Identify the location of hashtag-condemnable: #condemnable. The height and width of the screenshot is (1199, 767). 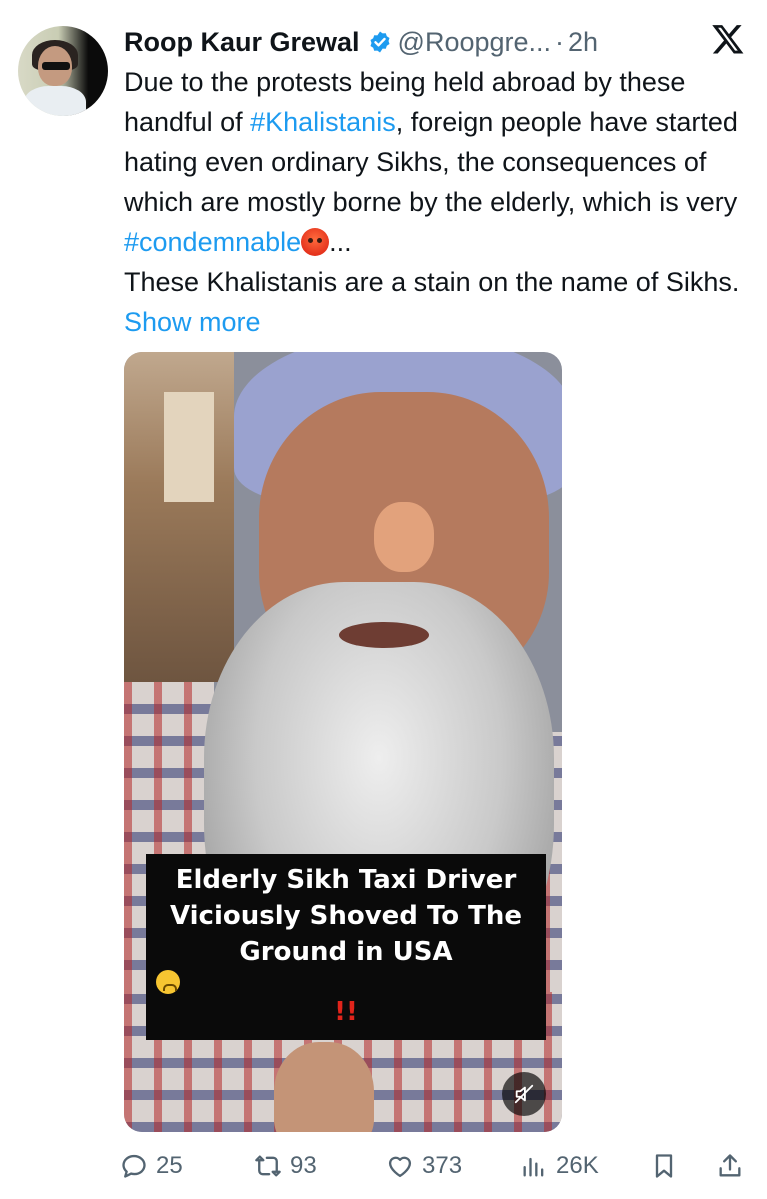
(212, 242).